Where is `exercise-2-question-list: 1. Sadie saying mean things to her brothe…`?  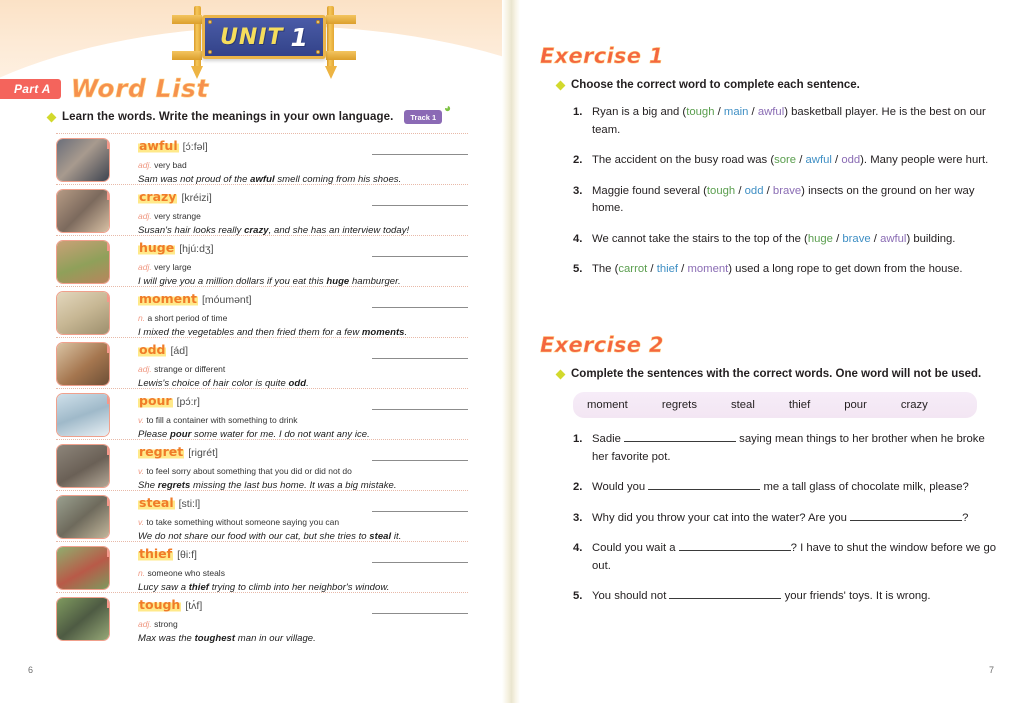
exercise-2-question-list: 1. Sadie saying mean things to her brothe… is located at coordinates (786, 518).